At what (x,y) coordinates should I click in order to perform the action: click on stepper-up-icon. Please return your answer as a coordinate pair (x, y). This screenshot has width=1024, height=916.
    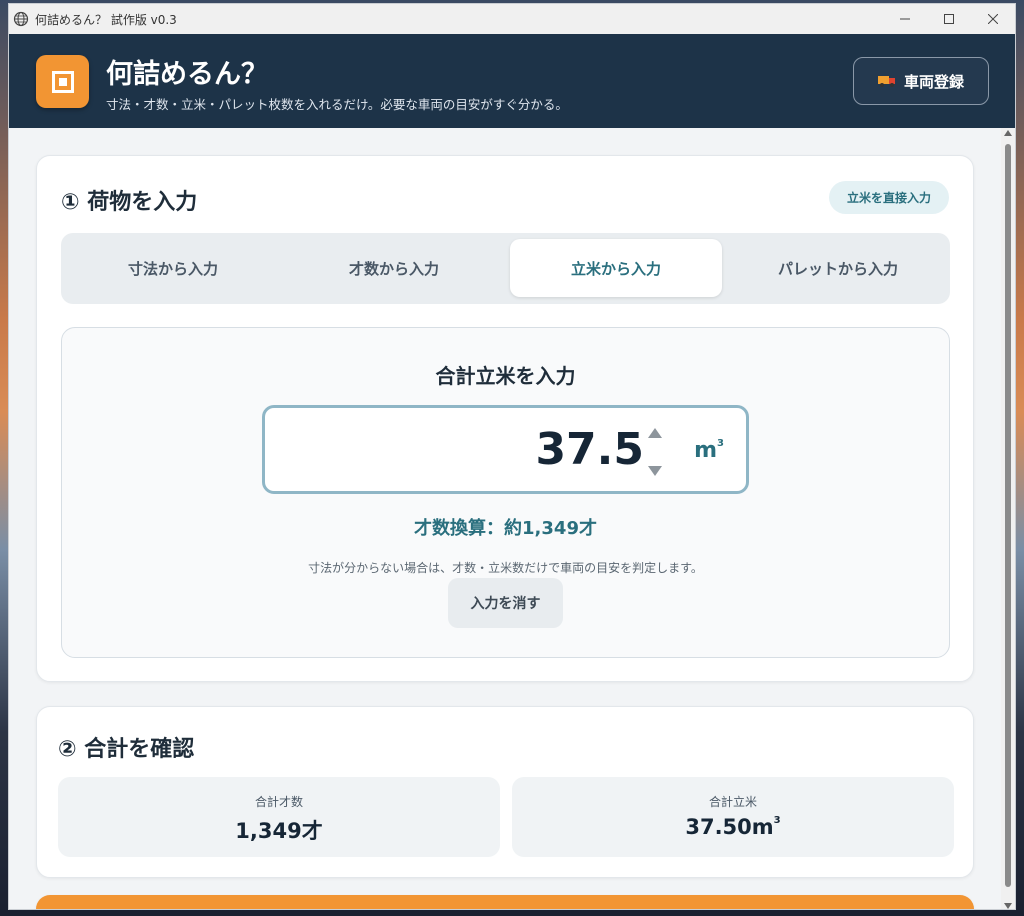
    Looking at the image, I should click on (655, 433).